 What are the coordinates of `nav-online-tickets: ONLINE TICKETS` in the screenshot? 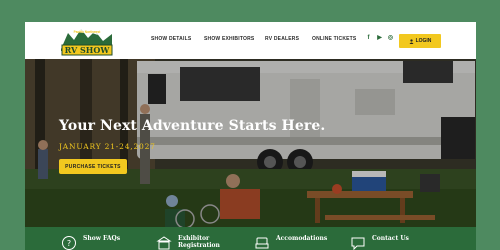 It's located at (334, 39).